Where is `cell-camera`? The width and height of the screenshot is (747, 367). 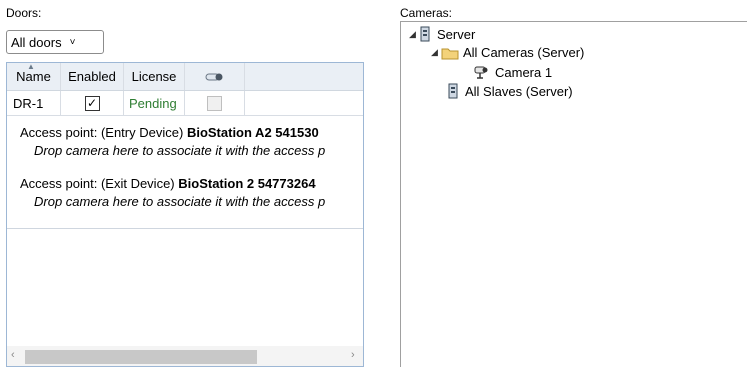 cell-camera is located at coordinates (215, 103).